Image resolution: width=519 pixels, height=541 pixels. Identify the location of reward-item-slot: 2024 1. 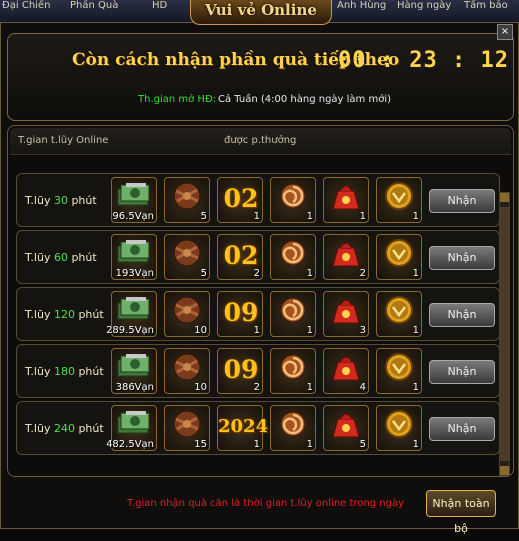
(243, 428).